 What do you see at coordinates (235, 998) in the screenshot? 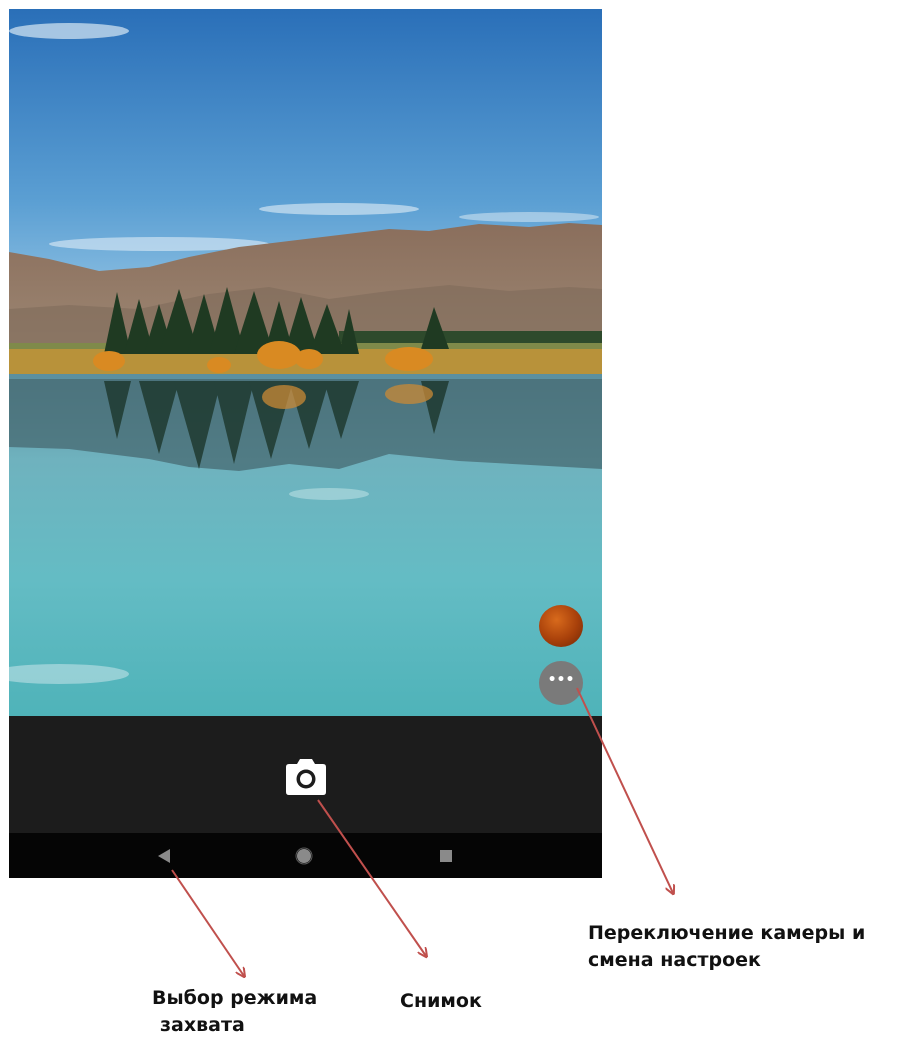
I see `annotation-capture-mode-line1: Выбор режима` at bounding box center [235, 998].